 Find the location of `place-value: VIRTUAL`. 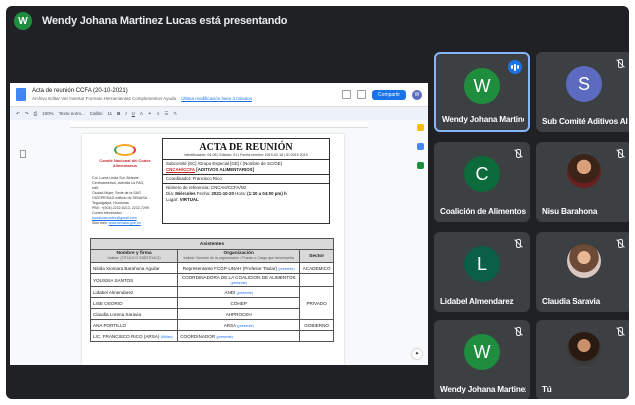

place-value: VIRTUAL is located at coordinates (189, 199).